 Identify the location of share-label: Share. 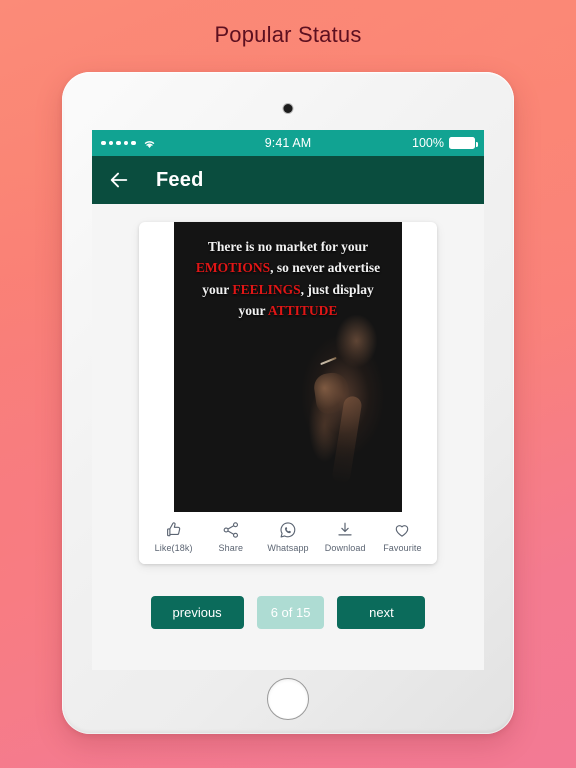
(231, 548).